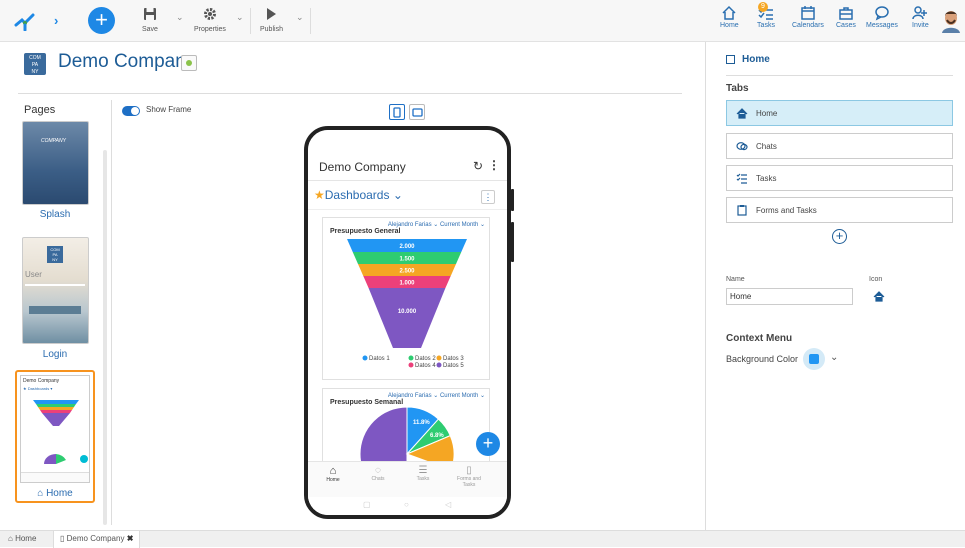  Describe the element at coordinates (920, 17) in the screenshot. I see `nav-invite: Invite` at that location.